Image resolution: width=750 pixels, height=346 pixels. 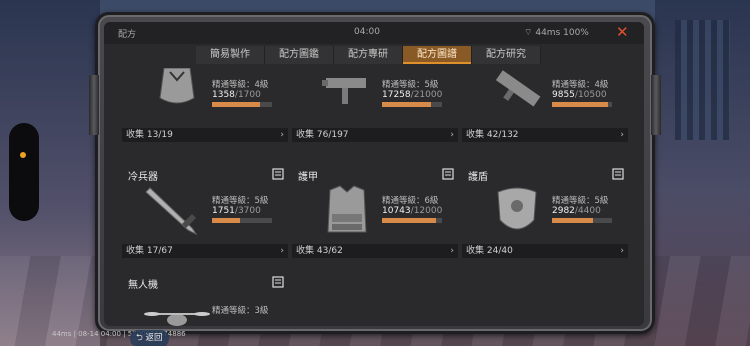 I want to click on category-name: 護甲, so click(x=308, y=177).